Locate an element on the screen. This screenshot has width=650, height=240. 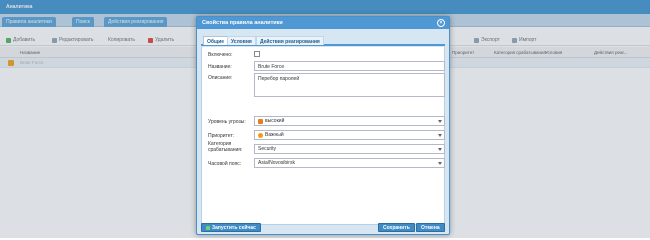
category-label: Категория срабатывания: is located at coordinates (225, 147).